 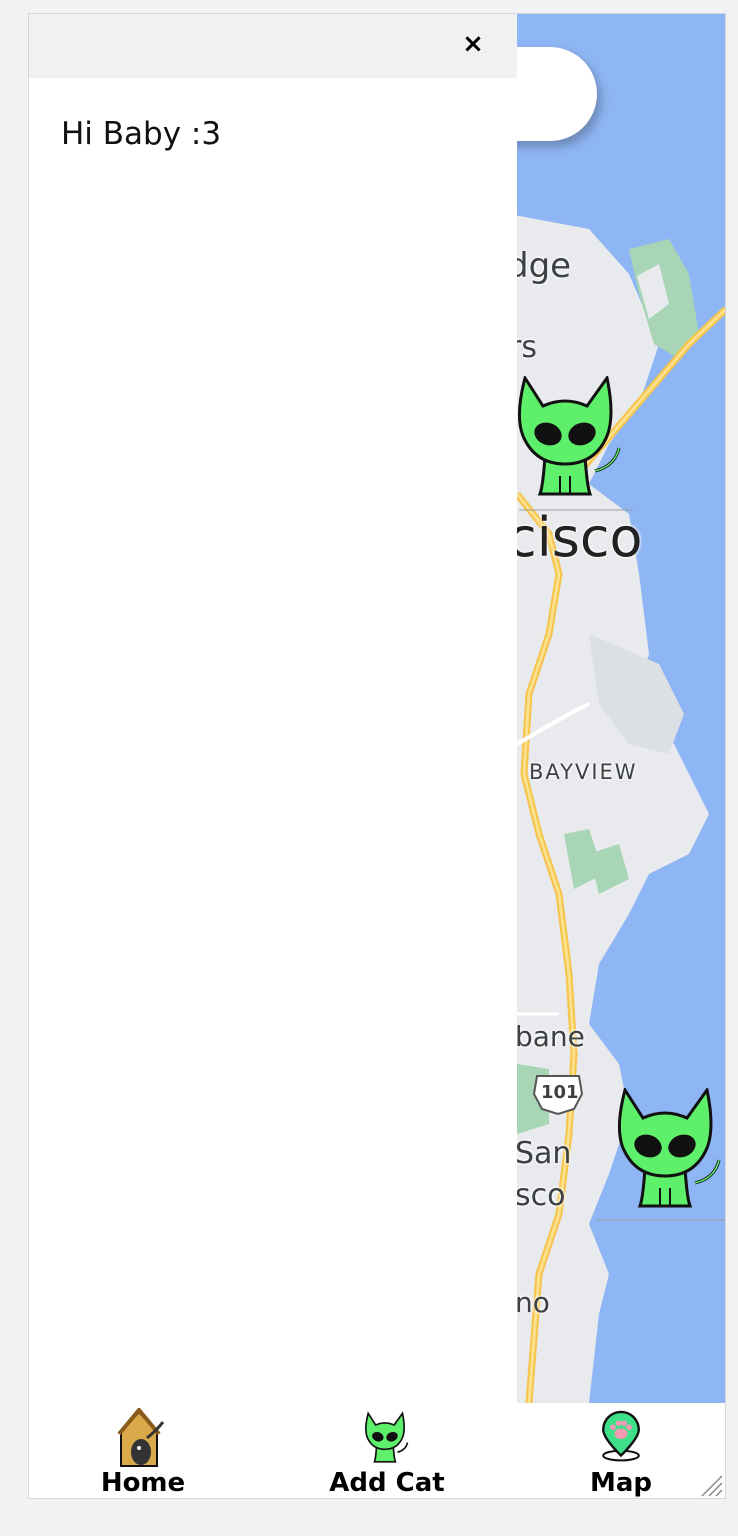 I want to click on map-label-city: cisco, so click(x=575, y=537).